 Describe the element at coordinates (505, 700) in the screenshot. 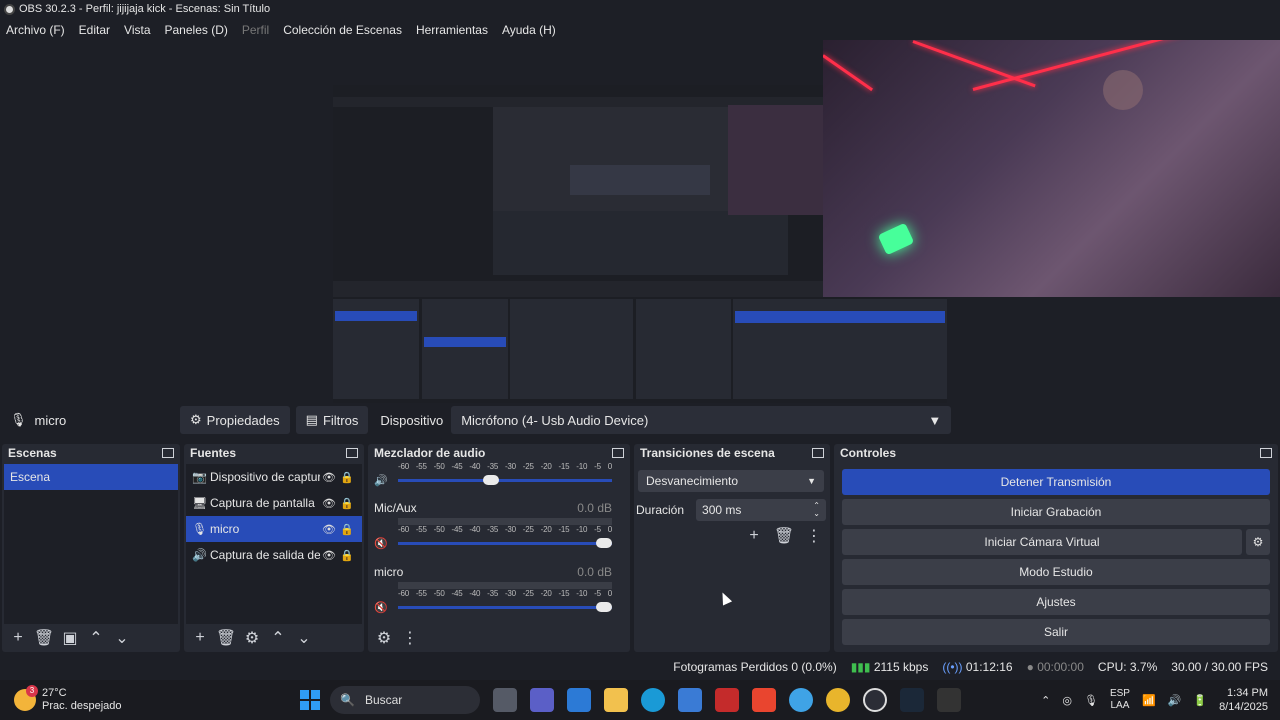

I see `task-view-icon` at that location.